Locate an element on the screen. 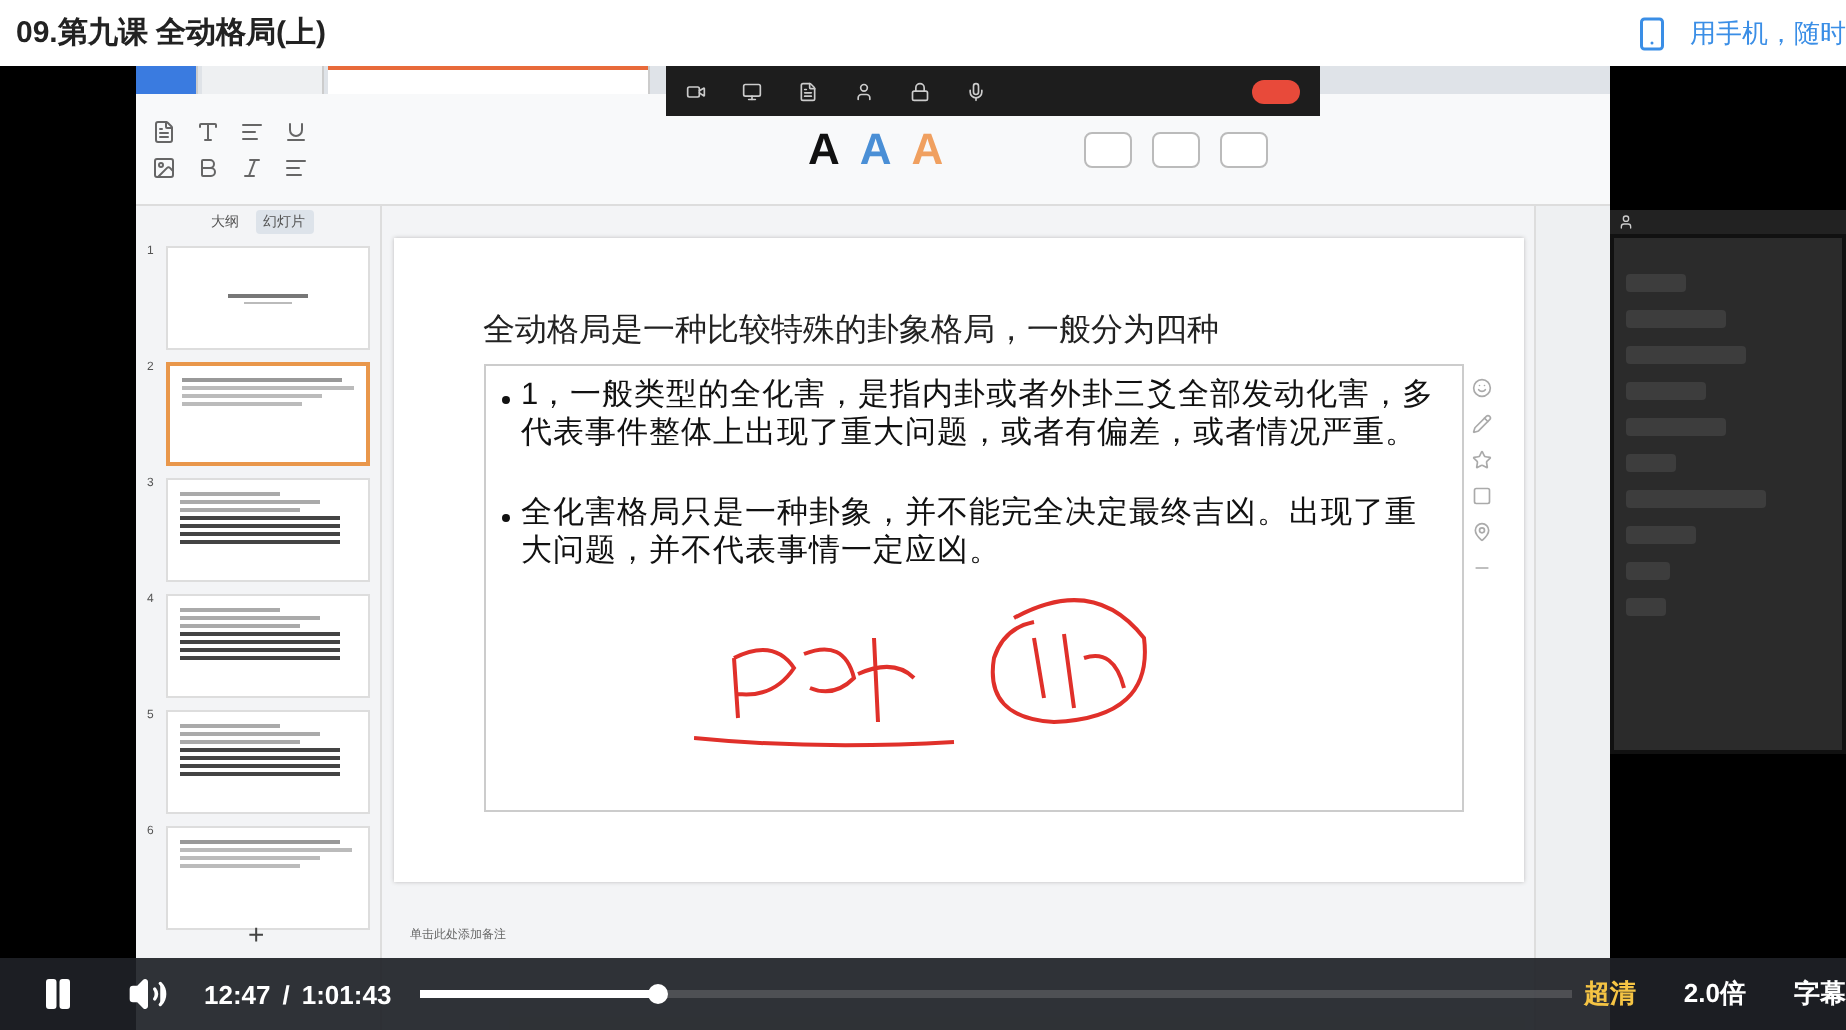 The image size is (1846, 1030). pause-button is located at coordinates (58, 994).